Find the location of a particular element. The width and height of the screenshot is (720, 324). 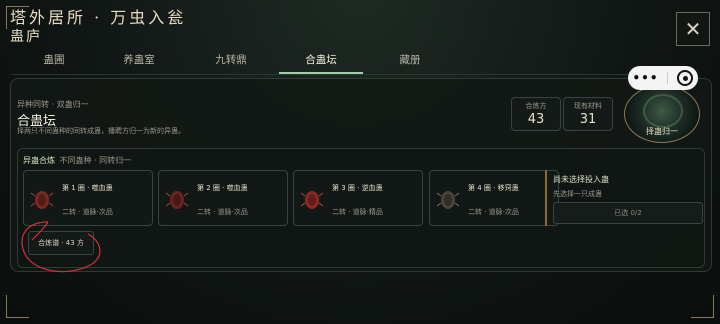

page-subtitle: 蛊庐 is located at coordinates (26, 37).